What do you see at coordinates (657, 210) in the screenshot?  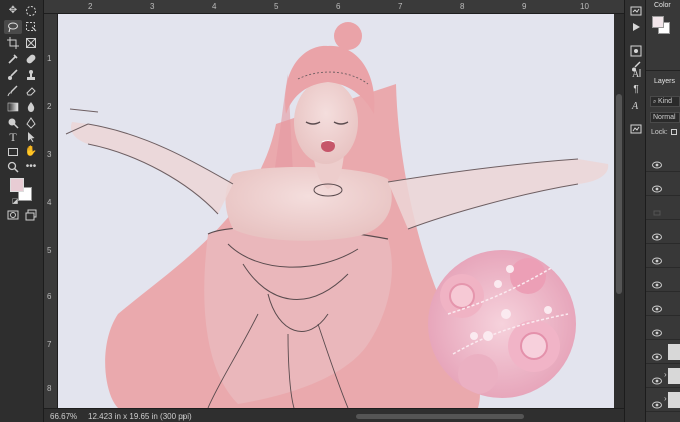 I see `eye-hidden-icon` at bounding box center [657, 210].